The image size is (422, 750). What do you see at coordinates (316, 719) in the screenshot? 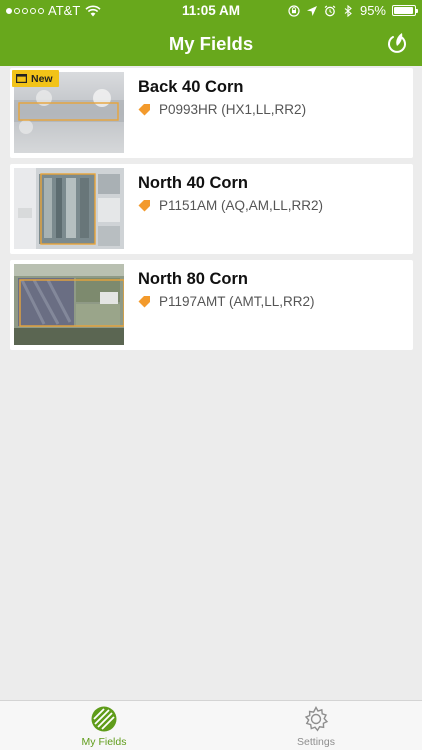
I see `gear-icon` at bounding box center [316, 719].